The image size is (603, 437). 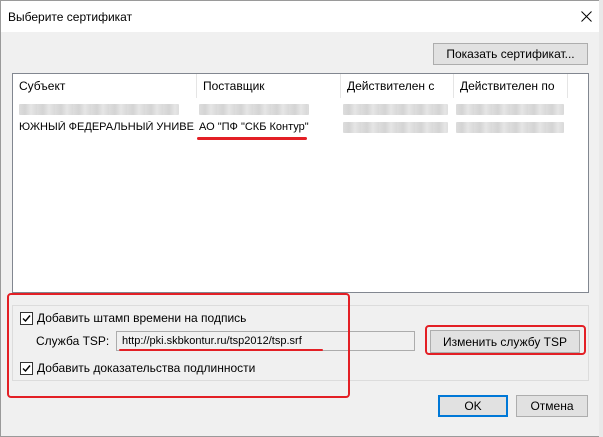 I want to click on timestamp-label: Добавить штамп времени на подпись, so click(x=142, y=318).